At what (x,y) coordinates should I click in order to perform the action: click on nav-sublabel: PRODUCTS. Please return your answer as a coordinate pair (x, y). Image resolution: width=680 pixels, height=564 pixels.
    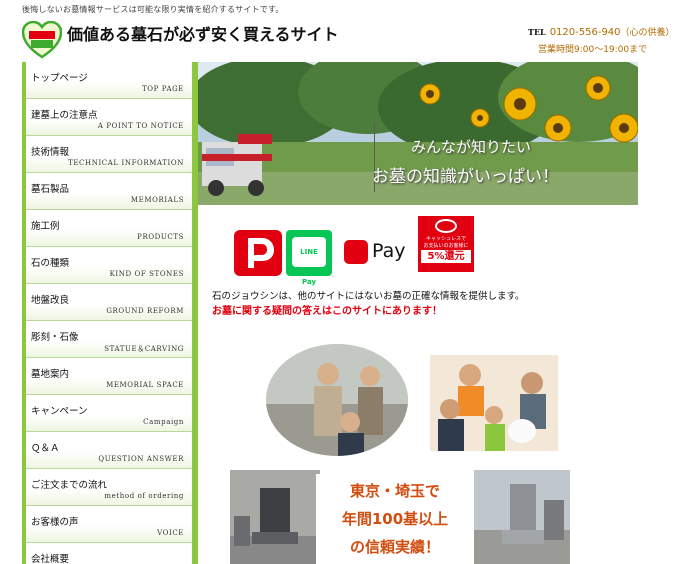
    Looking at the image, I should click on (160, 237).